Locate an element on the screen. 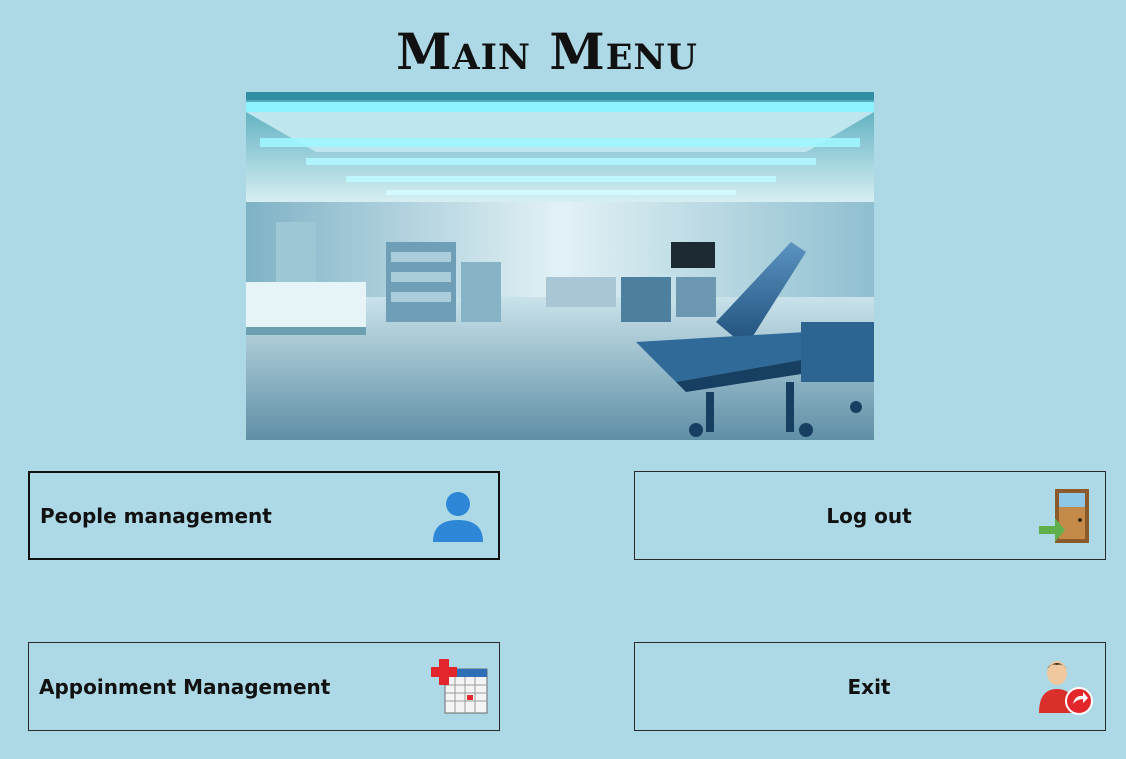 This screenshot has width=1126, height=759. log-out-button: Log out is located at coordinates (870, 515).